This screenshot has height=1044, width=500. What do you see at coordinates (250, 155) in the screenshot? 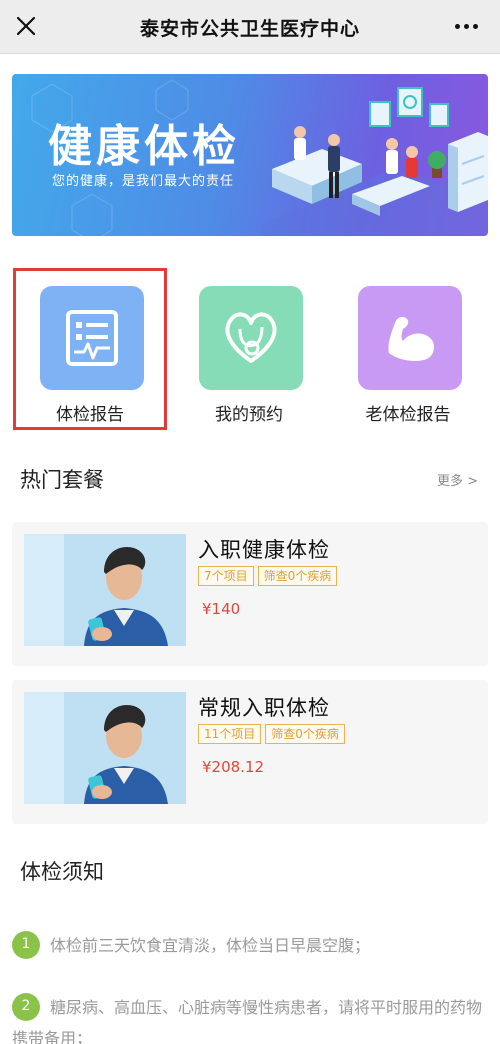
I see `health-checkup-banner: 健康体检 您的健康，是我们最大的责任` at bounding box center [250, 155].